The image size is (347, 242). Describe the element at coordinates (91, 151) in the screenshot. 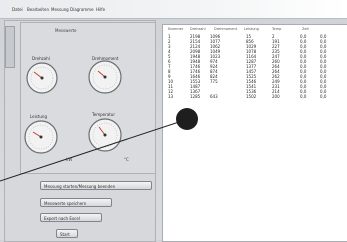

I see `pointer-line` at that location.